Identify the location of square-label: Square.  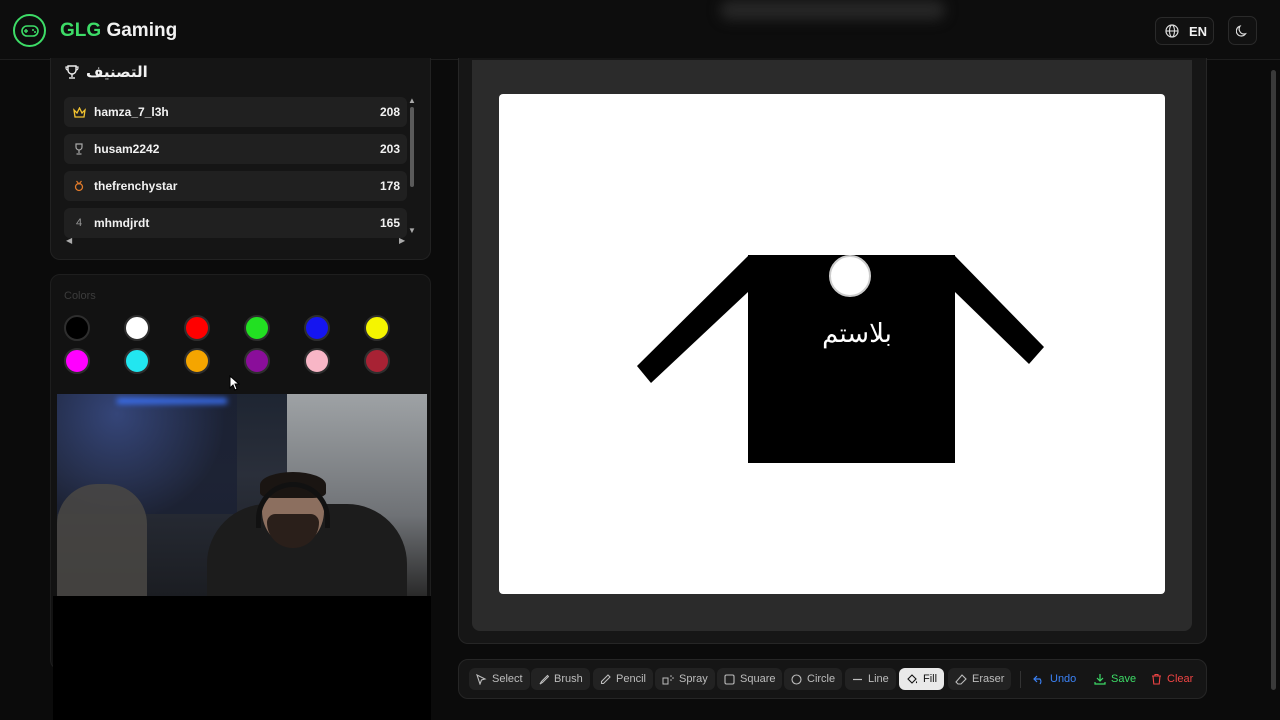
(758, 679).